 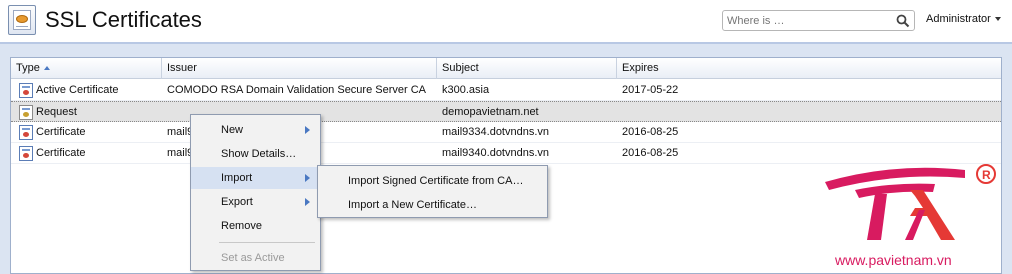 I want to click on user-menu: Administrator, so click(x=963, y=19).